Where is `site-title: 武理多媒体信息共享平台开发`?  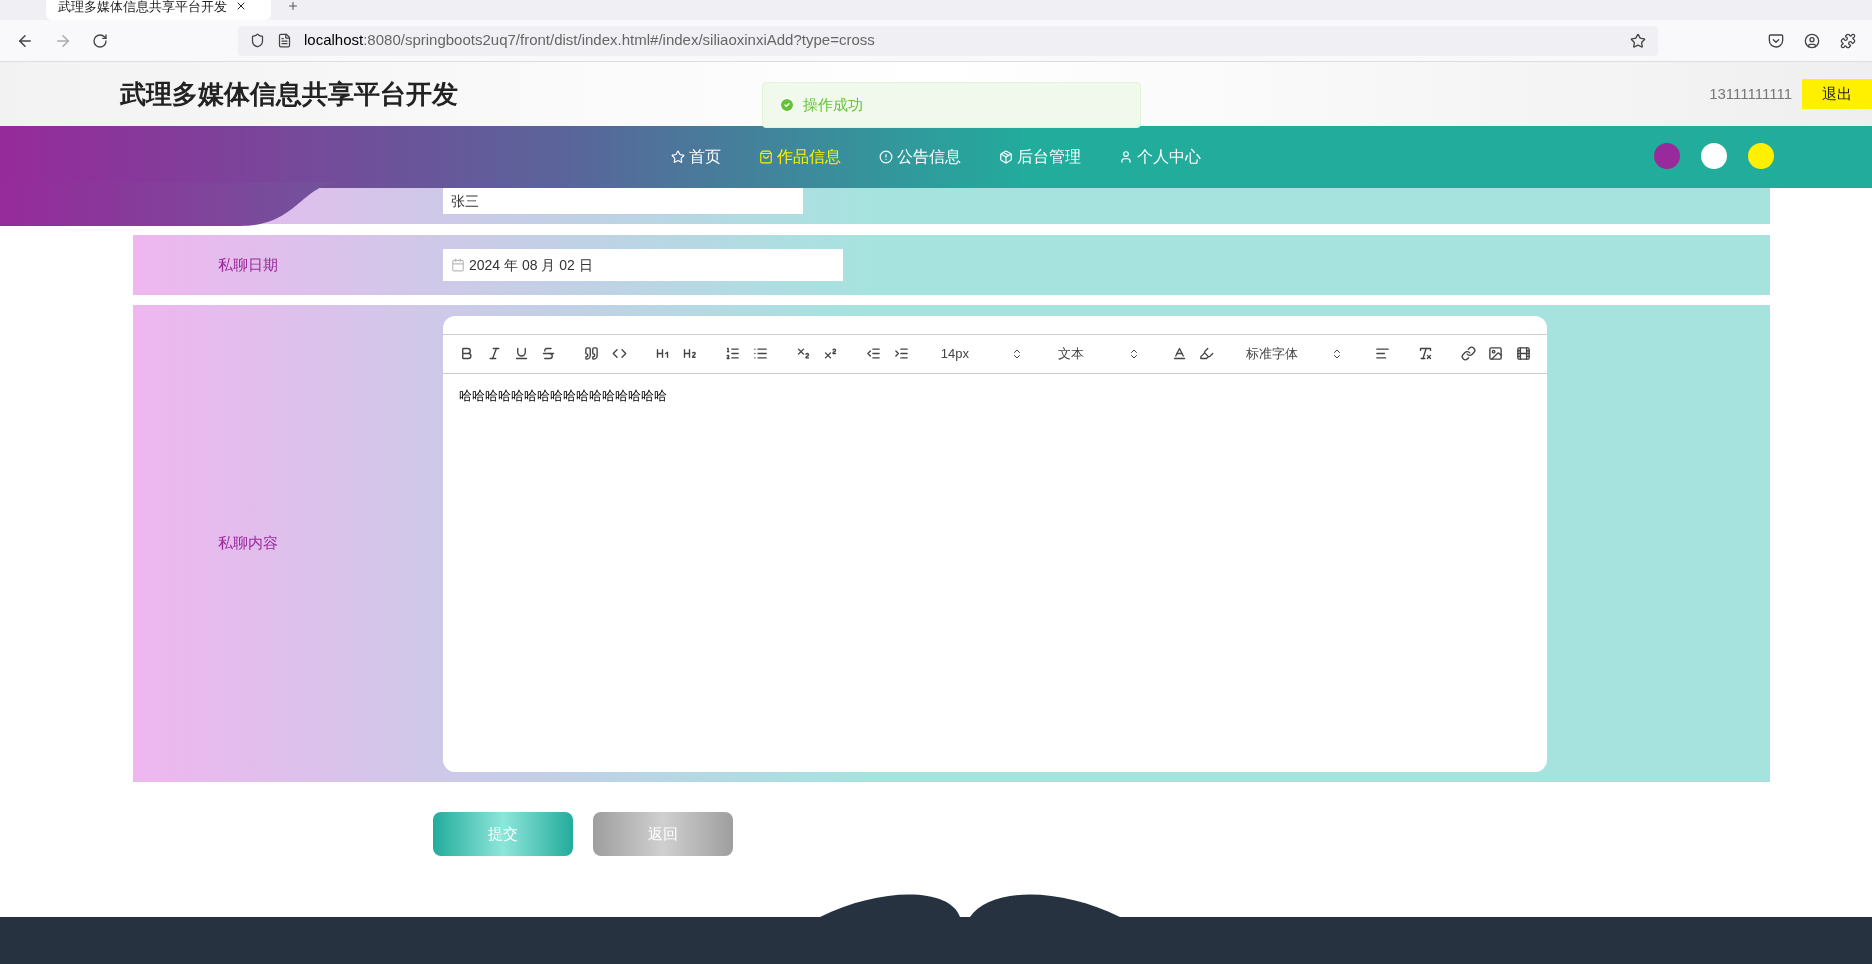 site-title: 武理多媒体信息共享平台开发 is located at coordinates (289, 94).